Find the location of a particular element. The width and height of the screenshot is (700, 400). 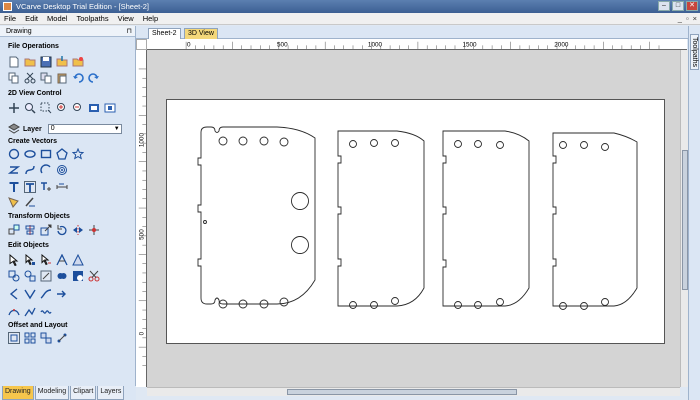

subtract-icon is located at coordinates (78, 276).